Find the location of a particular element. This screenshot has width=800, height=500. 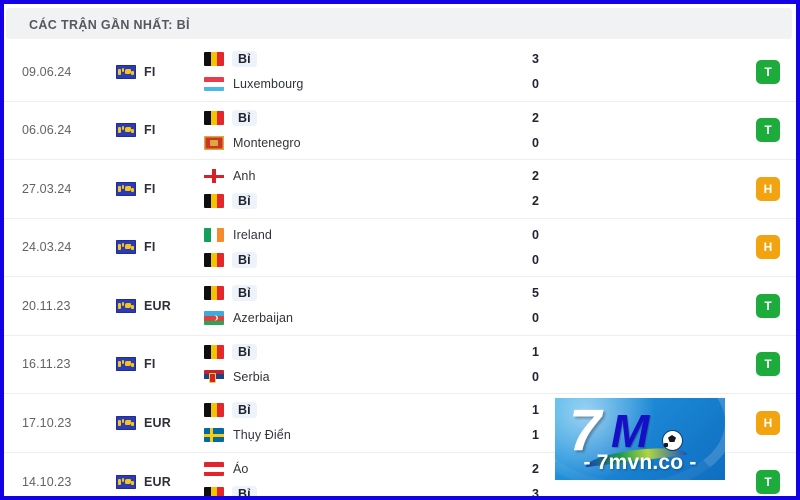

score-cell: 00 is located at coordinates (535, 248).